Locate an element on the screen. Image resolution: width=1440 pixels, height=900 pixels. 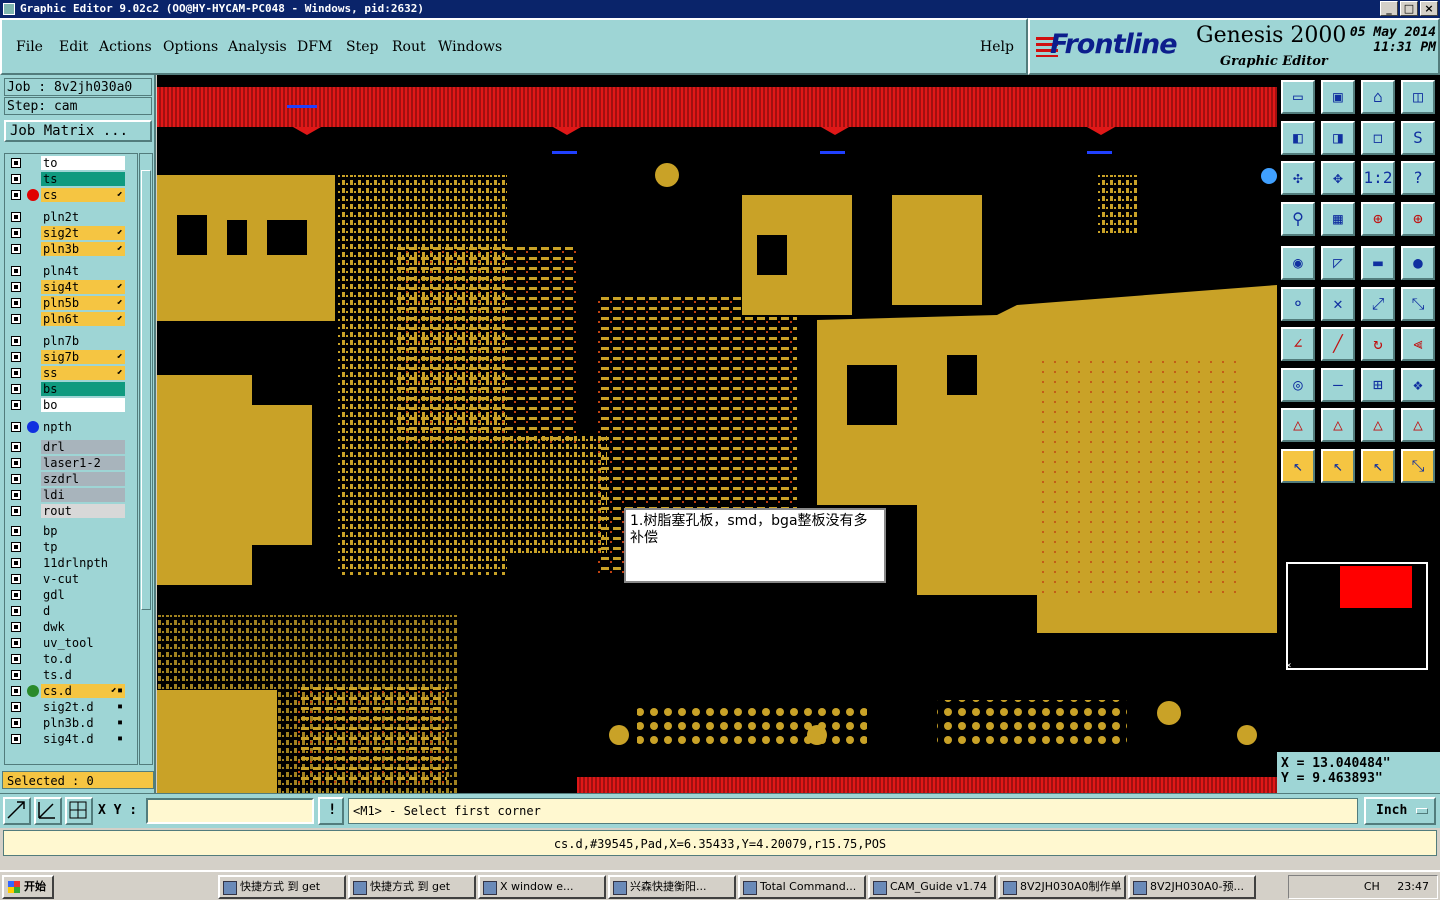
layer-name: laser1-2 is located at coordinates (83, 463).